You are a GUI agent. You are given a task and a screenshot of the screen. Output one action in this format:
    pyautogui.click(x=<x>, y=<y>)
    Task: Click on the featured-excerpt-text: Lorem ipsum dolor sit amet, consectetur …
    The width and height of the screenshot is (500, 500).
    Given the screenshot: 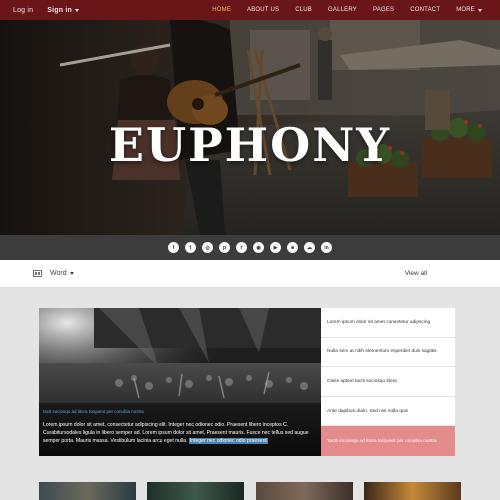 What is the action you would take?
    pyautogui.click(x=176, y=433)
    